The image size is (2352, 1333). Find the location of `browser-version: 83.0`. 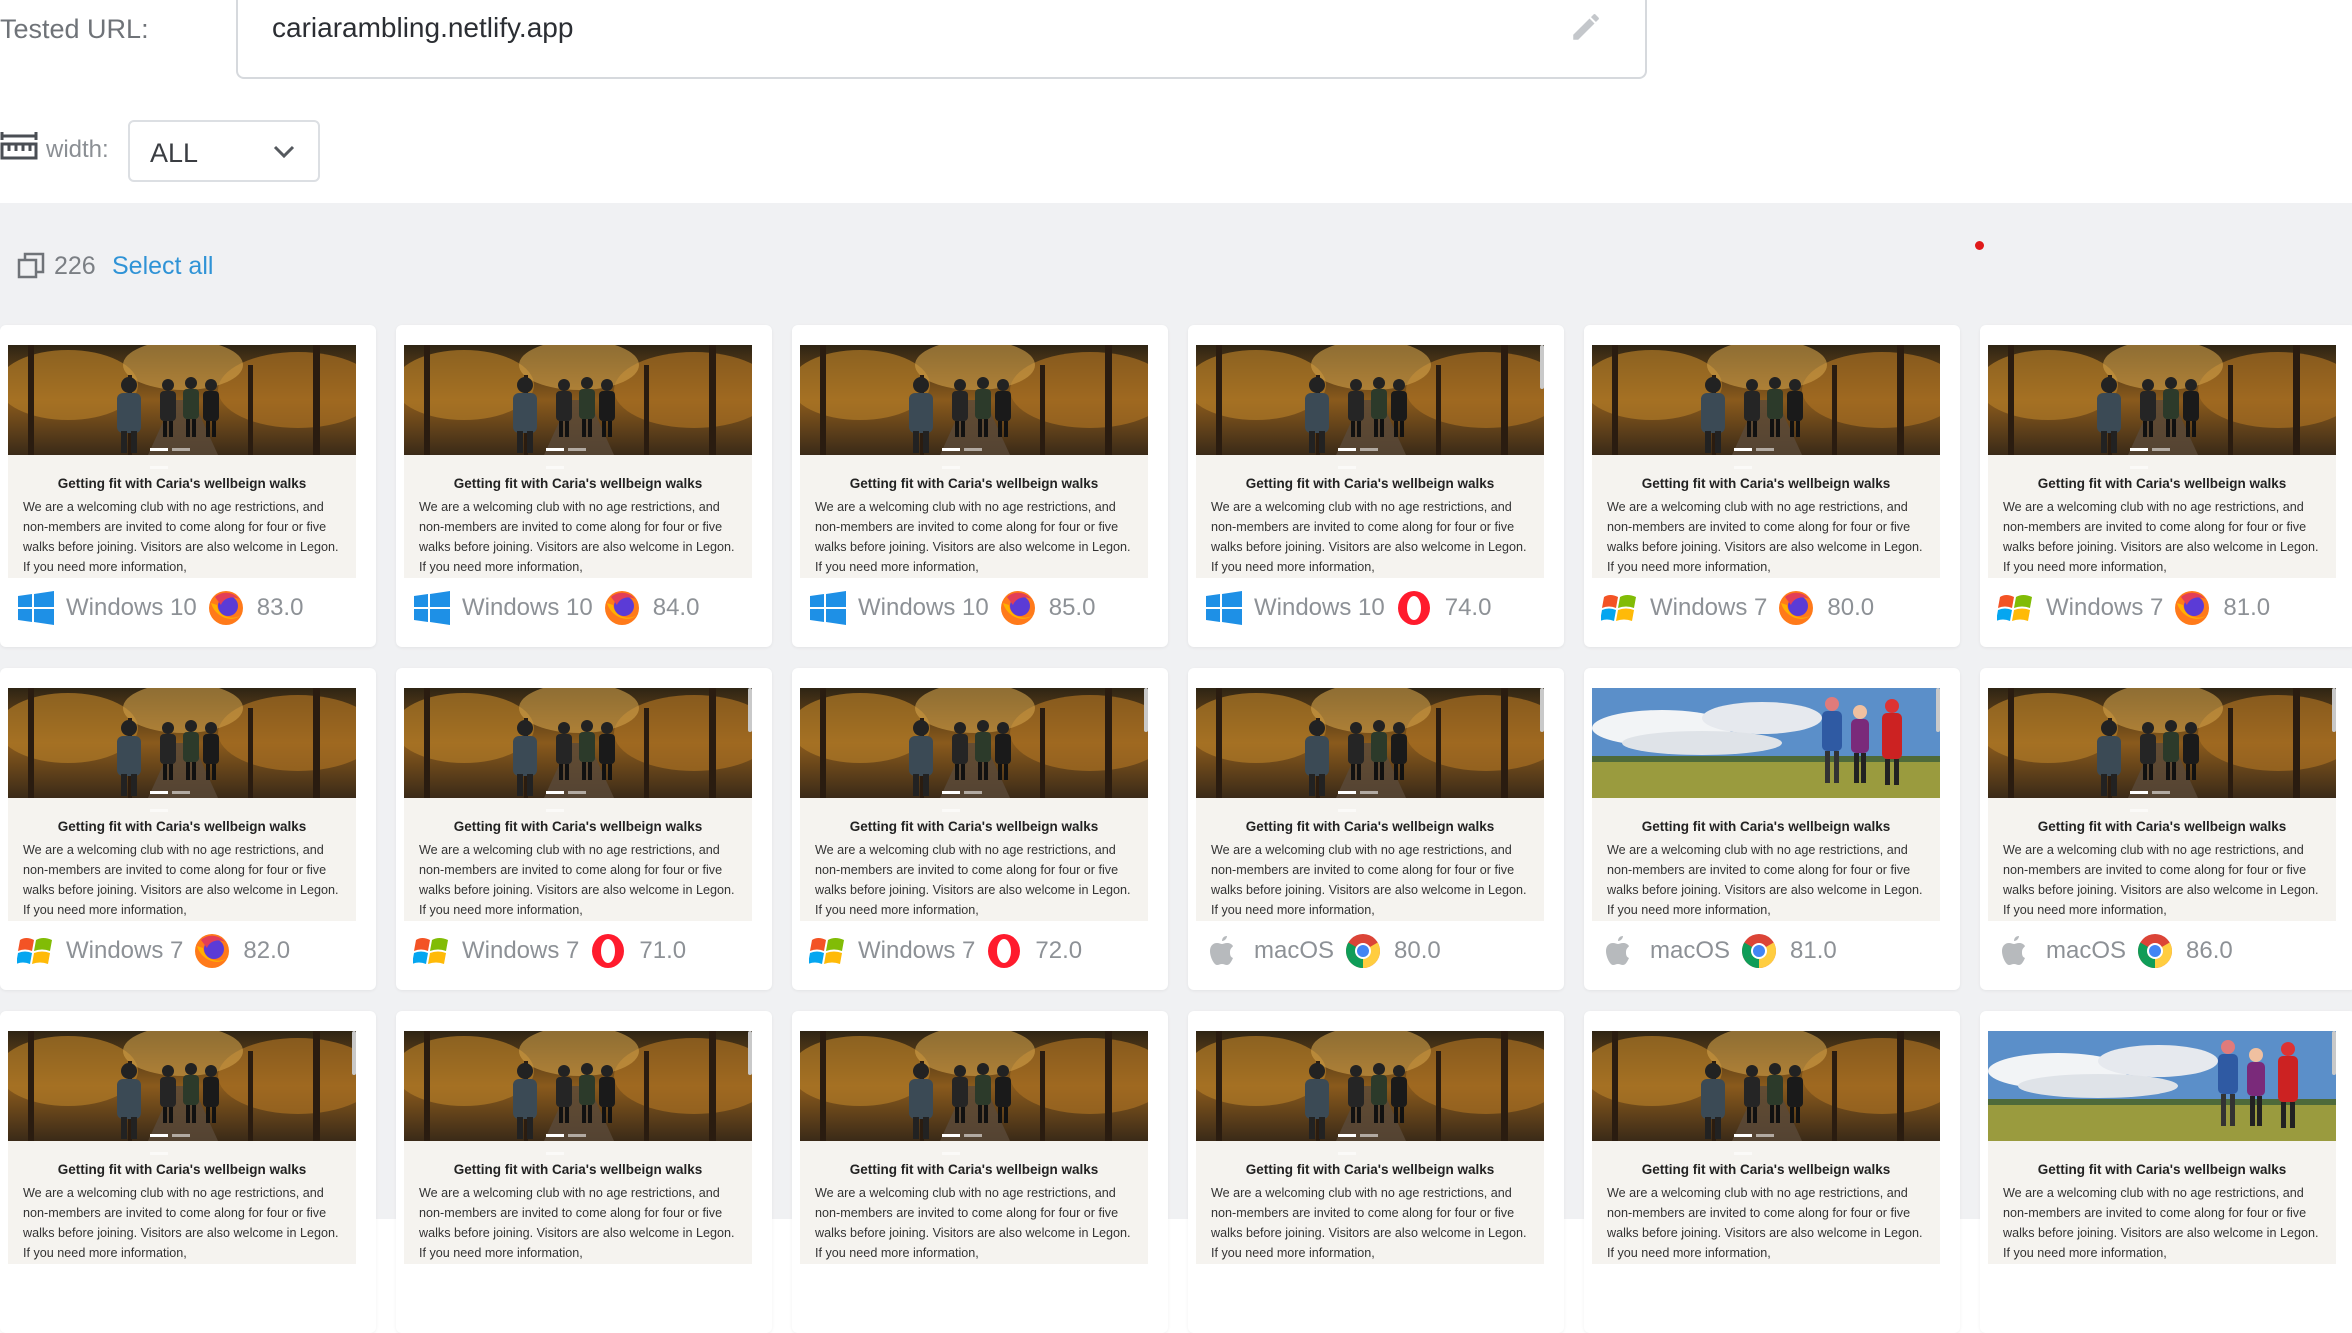

browser-version: 83.0 is located at coordinates (280, 607).